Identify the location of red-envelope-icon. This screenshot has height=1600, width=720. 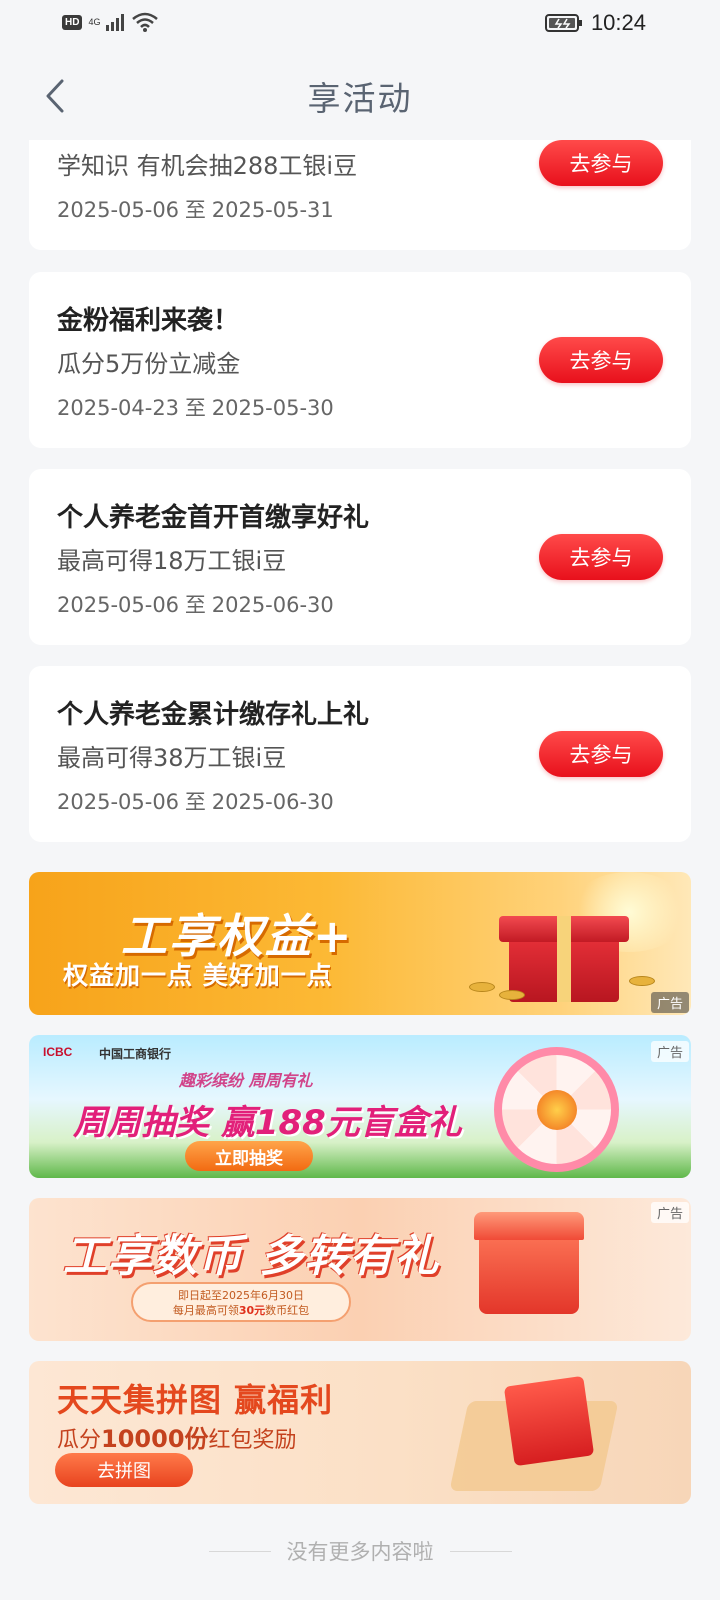
(549, 1421).